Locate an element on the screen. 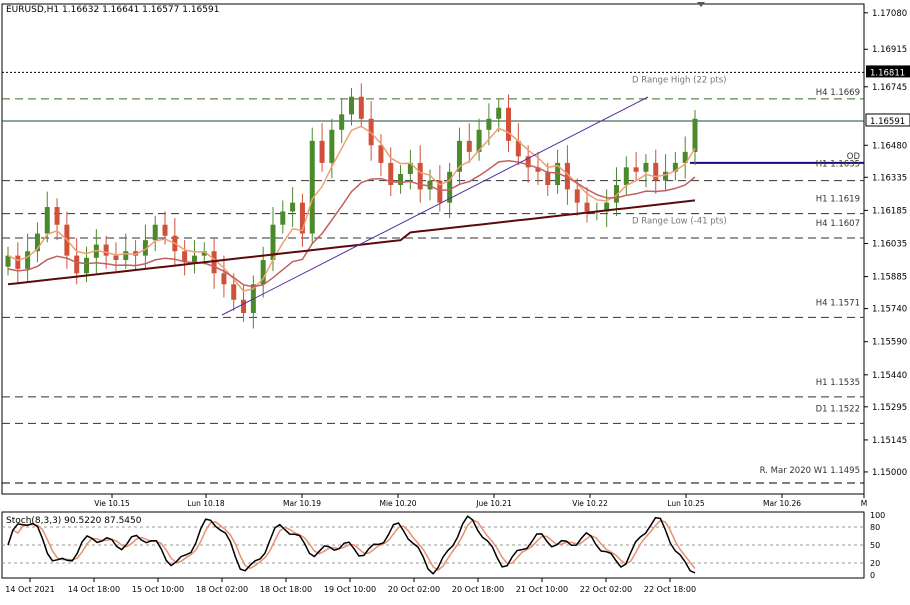  level-label: R. Mar 2020 W1 1.1495 is located at coordinates (810, 471).